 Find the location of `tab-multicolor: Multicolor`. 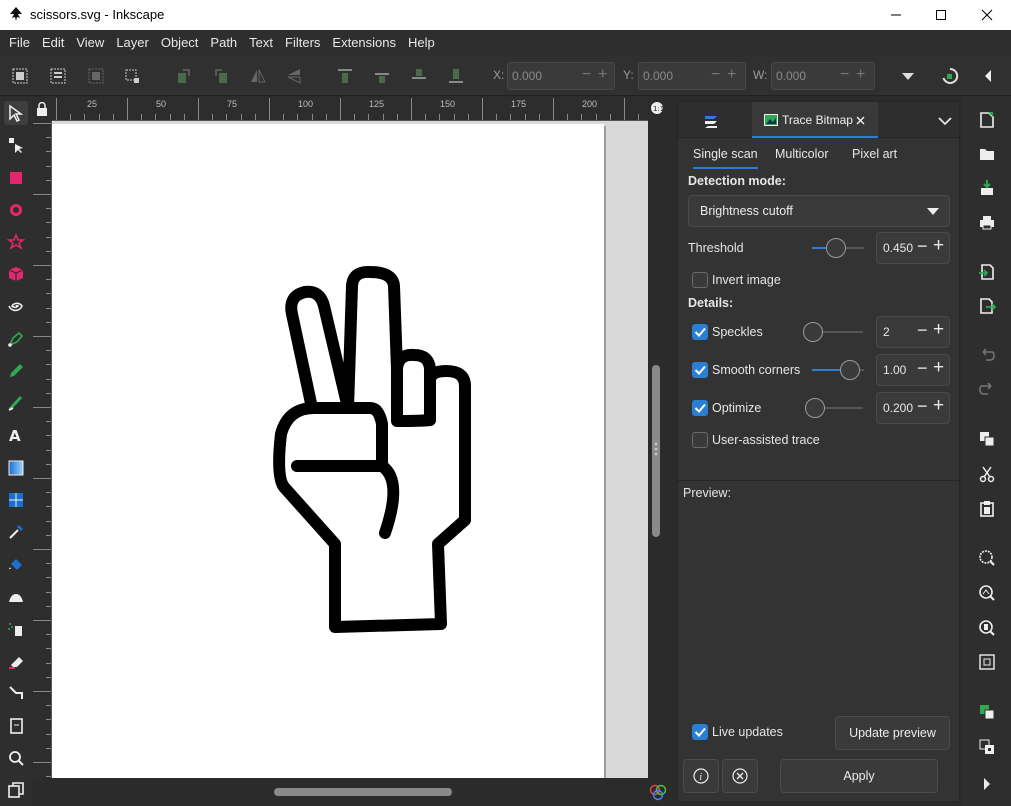

tab-multicolor: Multicolor is located at coordinates (802, 157).